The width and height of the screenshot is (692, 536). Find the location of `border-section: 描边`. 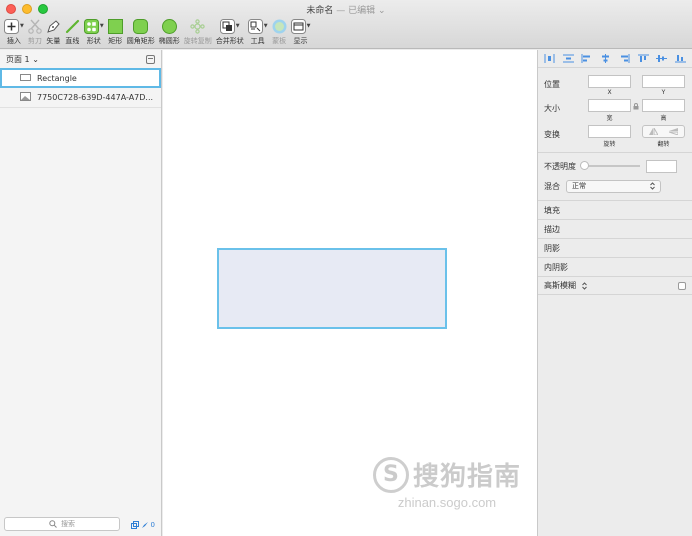

border-section: 描边 is located at coordinates (615, 228).